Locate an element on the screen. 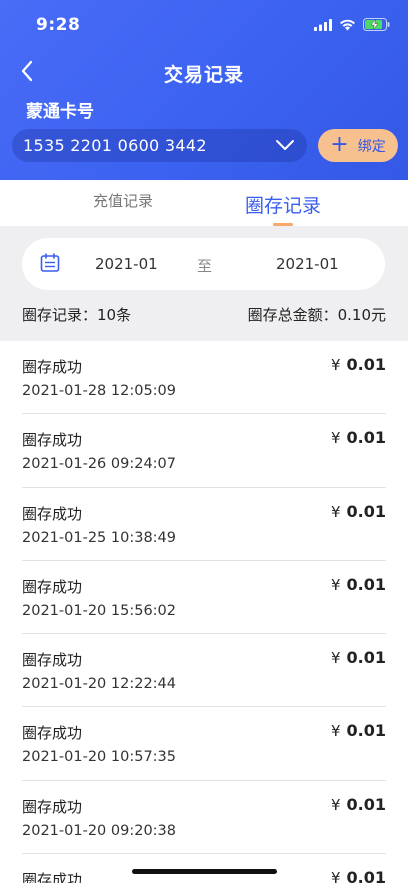  bind-button-label: 绑定 is located at coordinates (371, 146).